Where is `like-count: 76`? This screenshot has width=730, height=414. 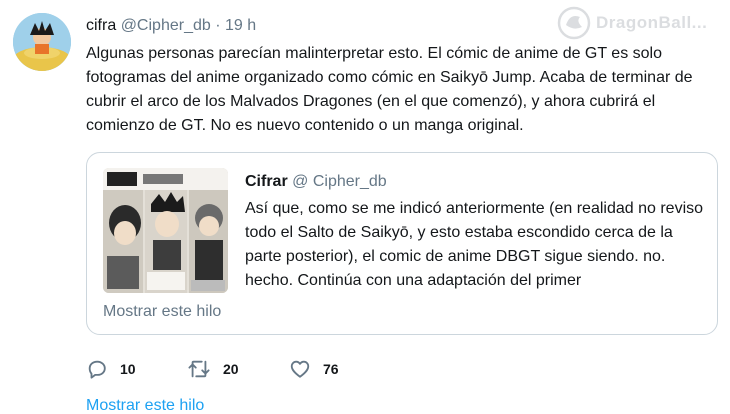
like-count: 76 is located at coordinates (331, 369).